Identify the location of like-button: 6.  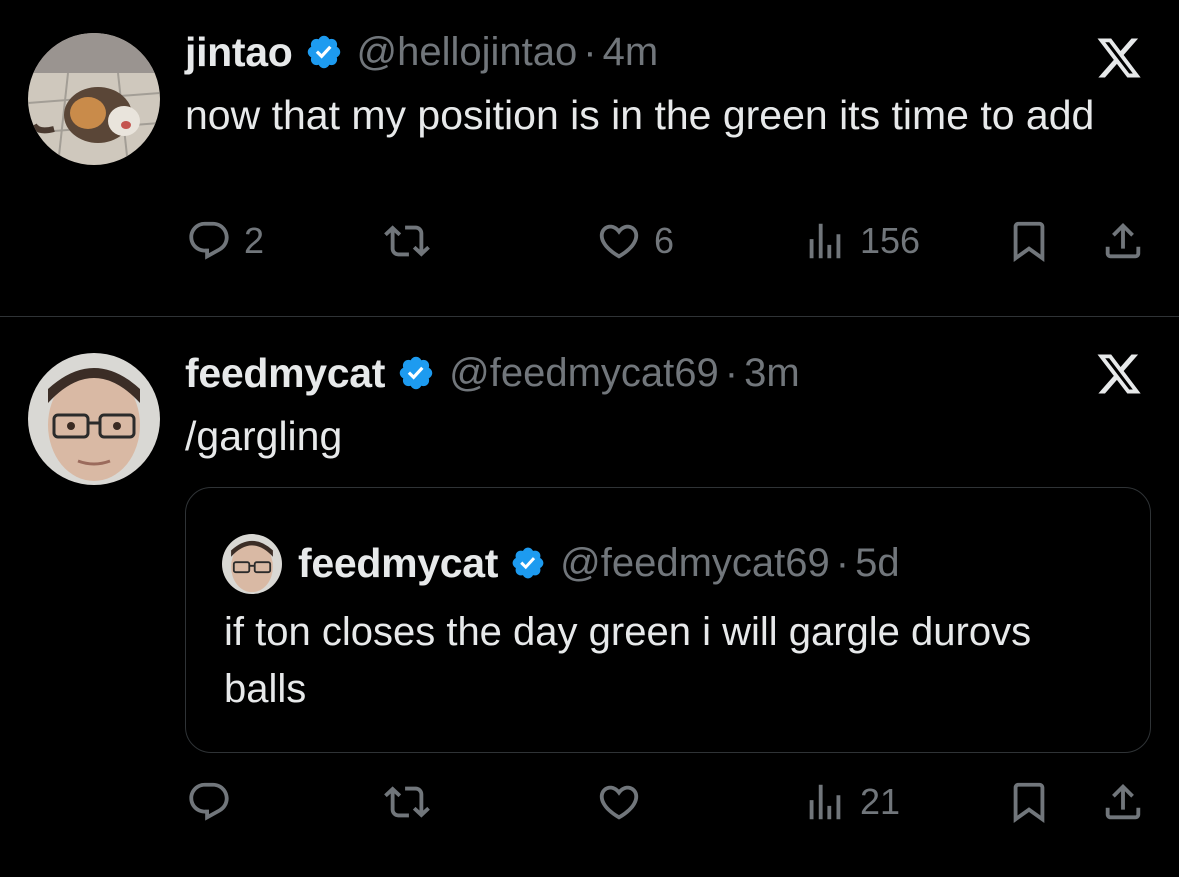
(635, 241).